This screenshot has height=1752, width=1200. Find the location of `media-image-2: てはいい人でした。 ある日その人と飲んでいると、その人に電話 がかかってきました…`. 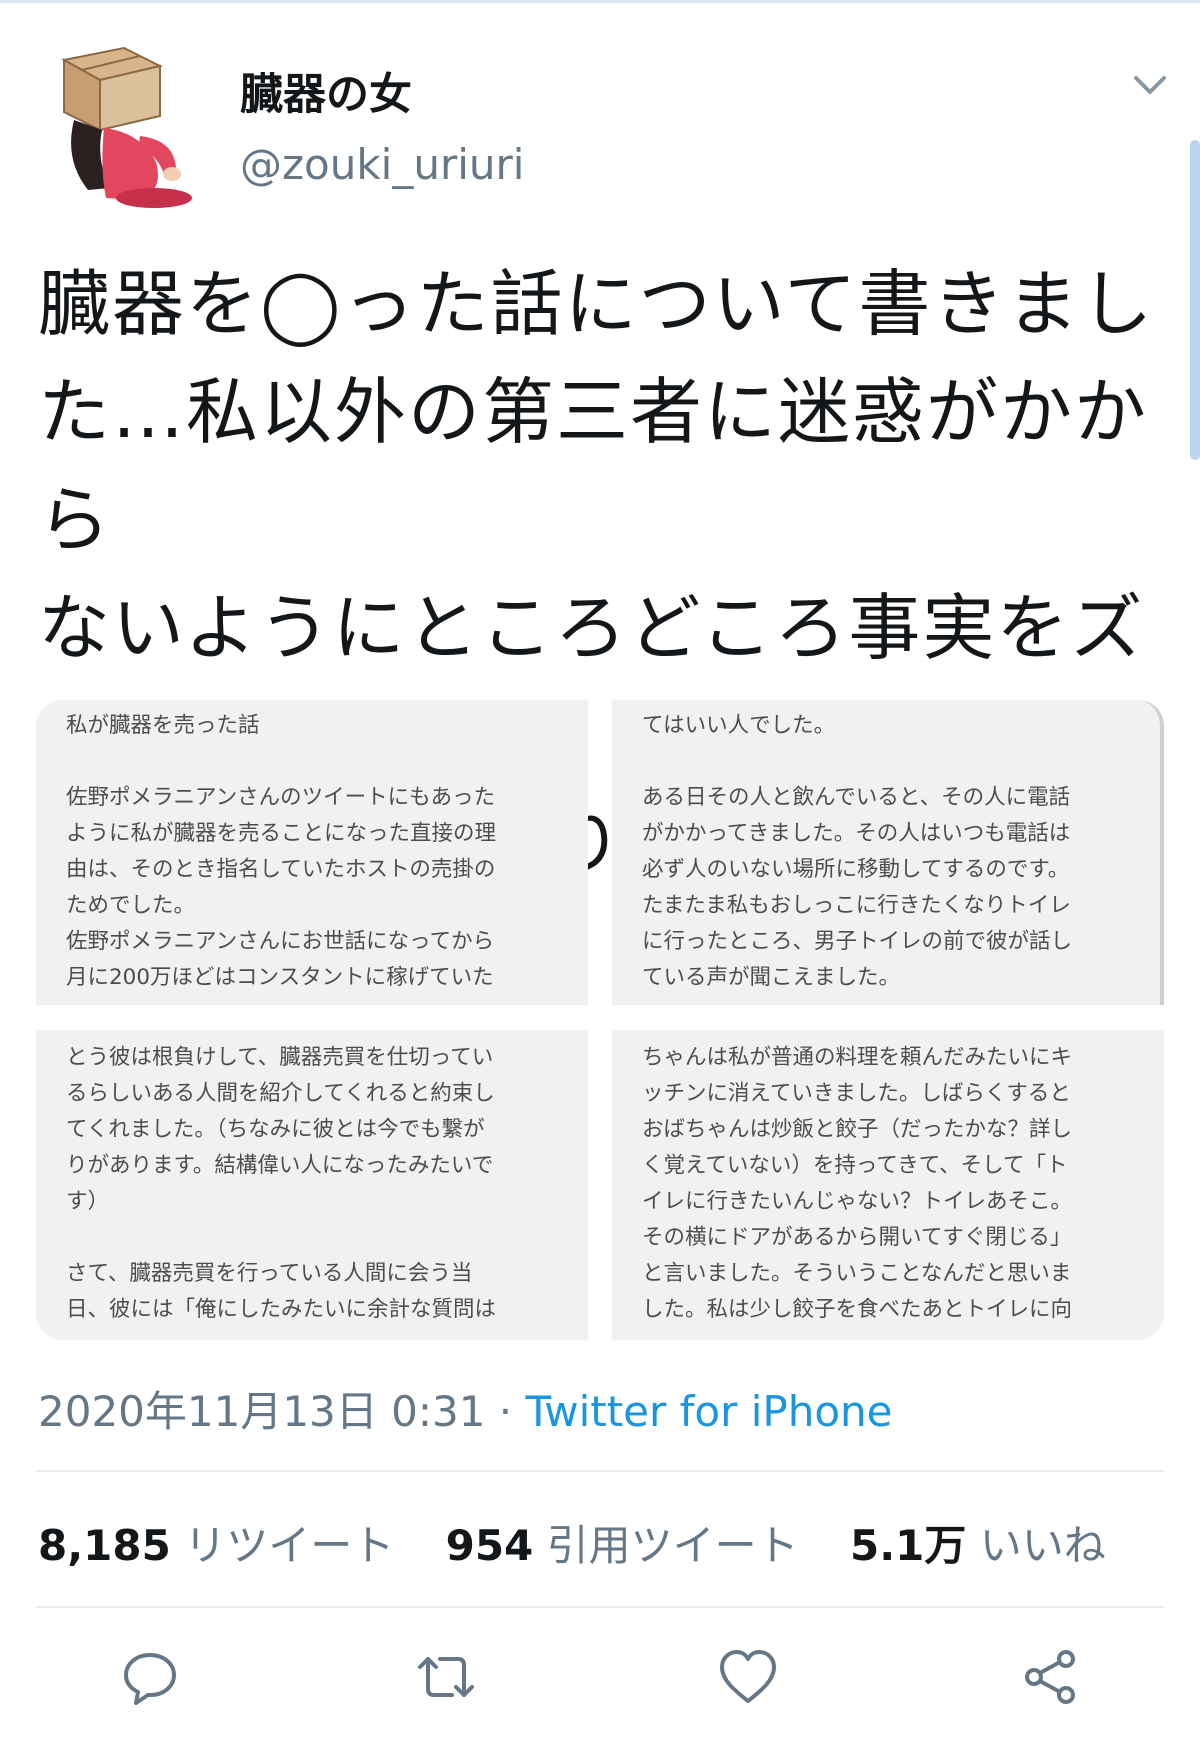

media-image-2: てはいい人でした。 ある日その人と飲んでいると、その人に電話 がかかってきました… is located at coordinates (888, 852).